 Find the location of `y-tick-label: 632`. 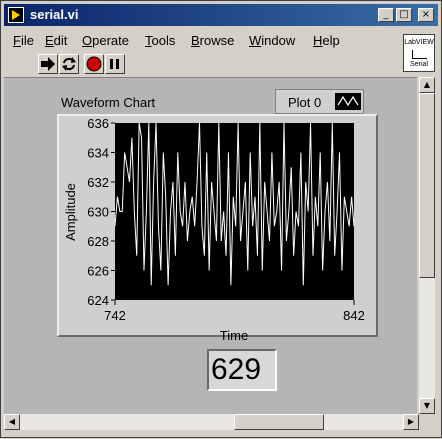

y-tick-label: 632 is located at coordinates (98, 182).